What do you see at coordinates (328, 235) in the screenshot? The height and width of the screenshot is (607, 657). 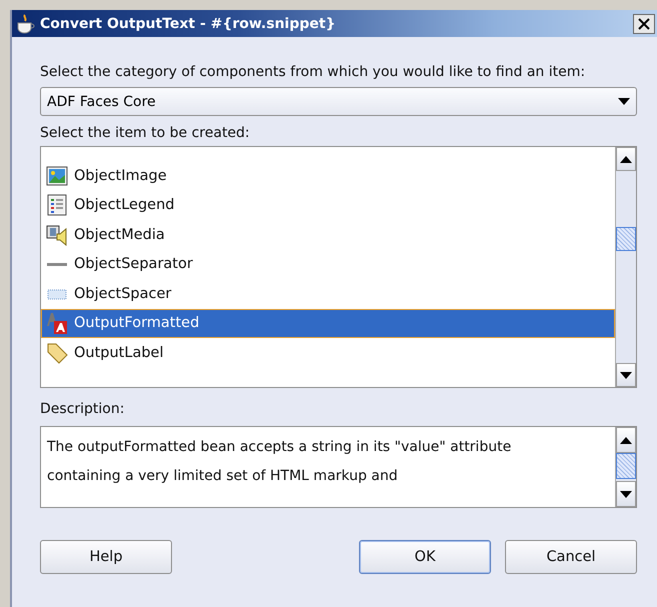 I see `list-item: ObjectMedia` at bounding box center [328, 235].